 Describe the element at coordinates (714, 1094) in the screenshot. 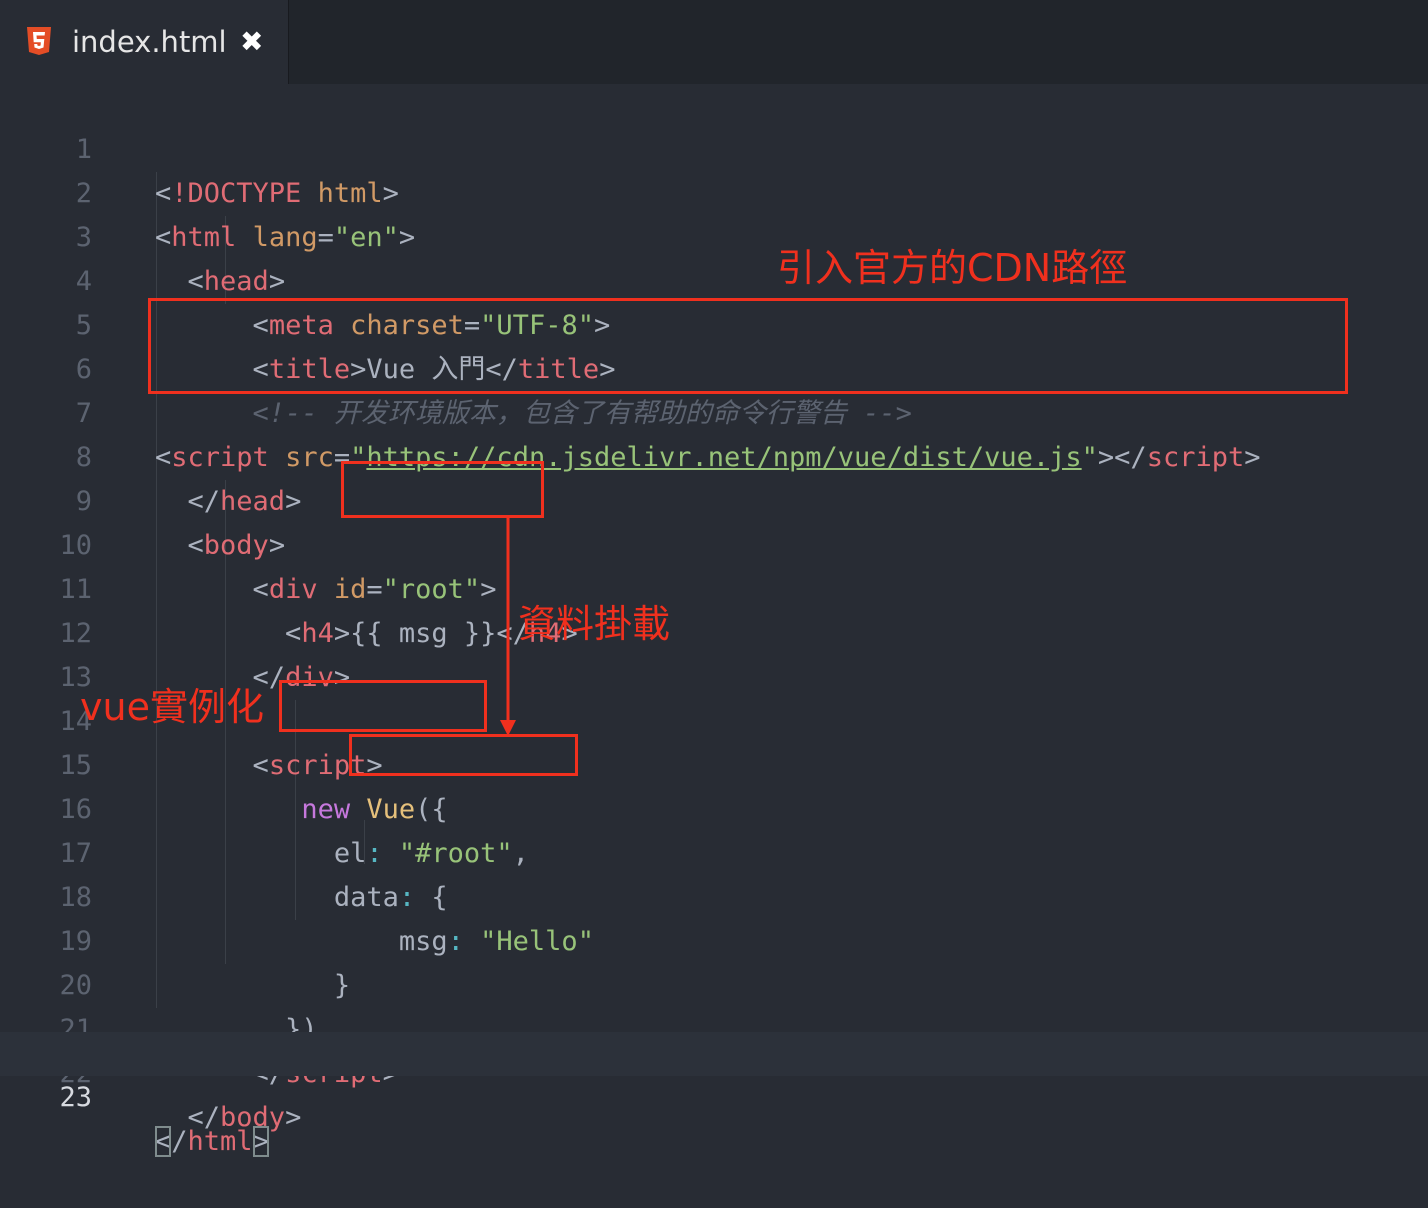

I see `code-line-current: 23 </html>` at that location.